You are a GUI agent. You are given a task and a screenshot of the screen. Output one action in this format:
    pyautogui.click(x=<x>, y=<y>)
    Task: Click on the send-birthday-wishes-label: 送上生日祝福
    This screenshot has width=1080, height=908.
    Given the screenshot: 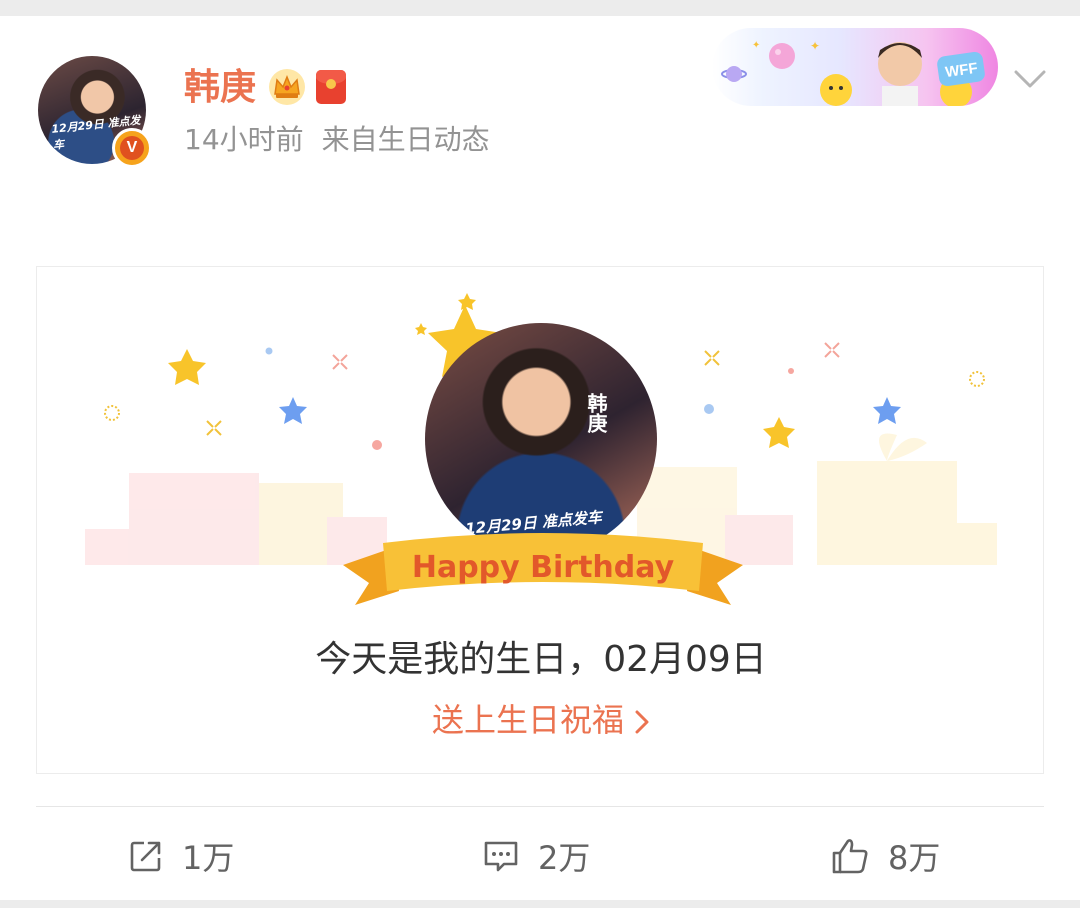 What is the action you would take?
    pyautogui.click(x=527, y=720)
    